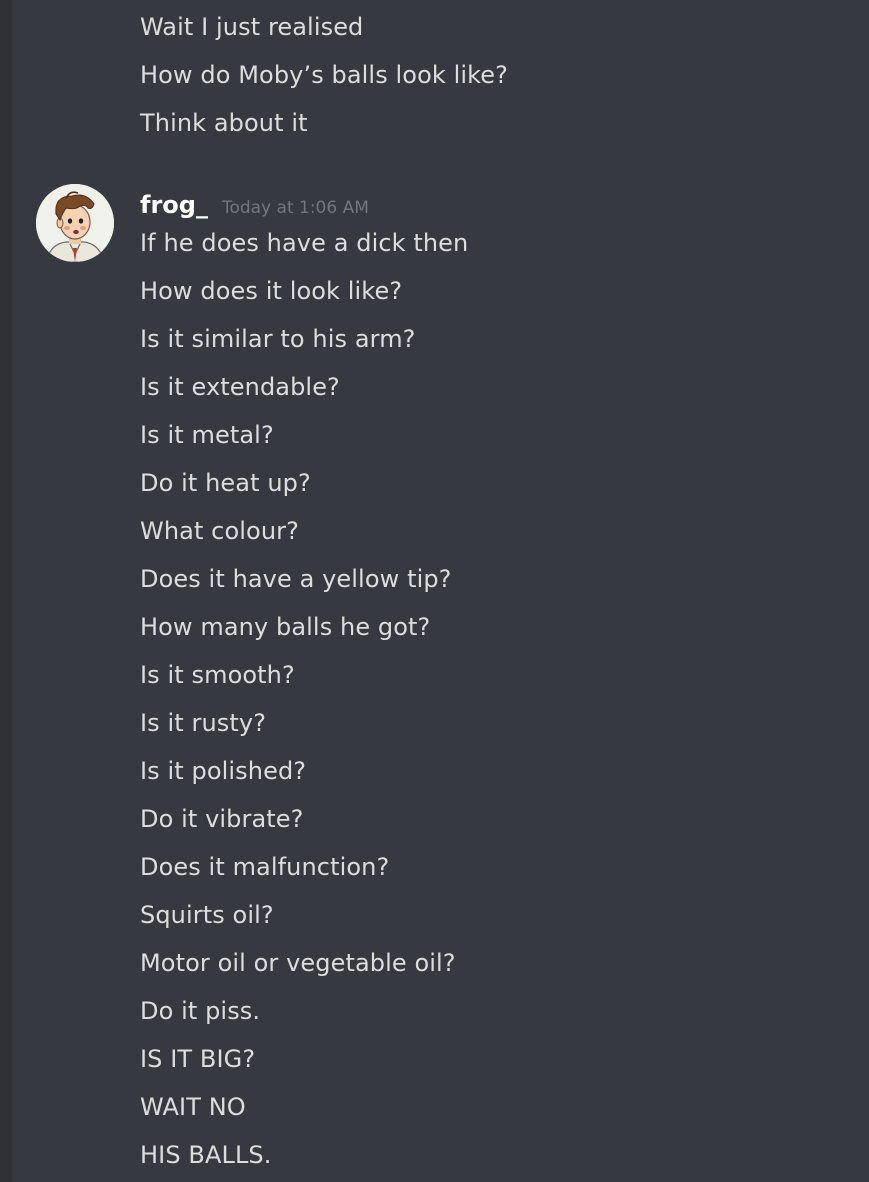 The width and height of the screenshot is (869, 1182). I want to click on message-line: Does it have a yellow tip?, so click(296, 579).